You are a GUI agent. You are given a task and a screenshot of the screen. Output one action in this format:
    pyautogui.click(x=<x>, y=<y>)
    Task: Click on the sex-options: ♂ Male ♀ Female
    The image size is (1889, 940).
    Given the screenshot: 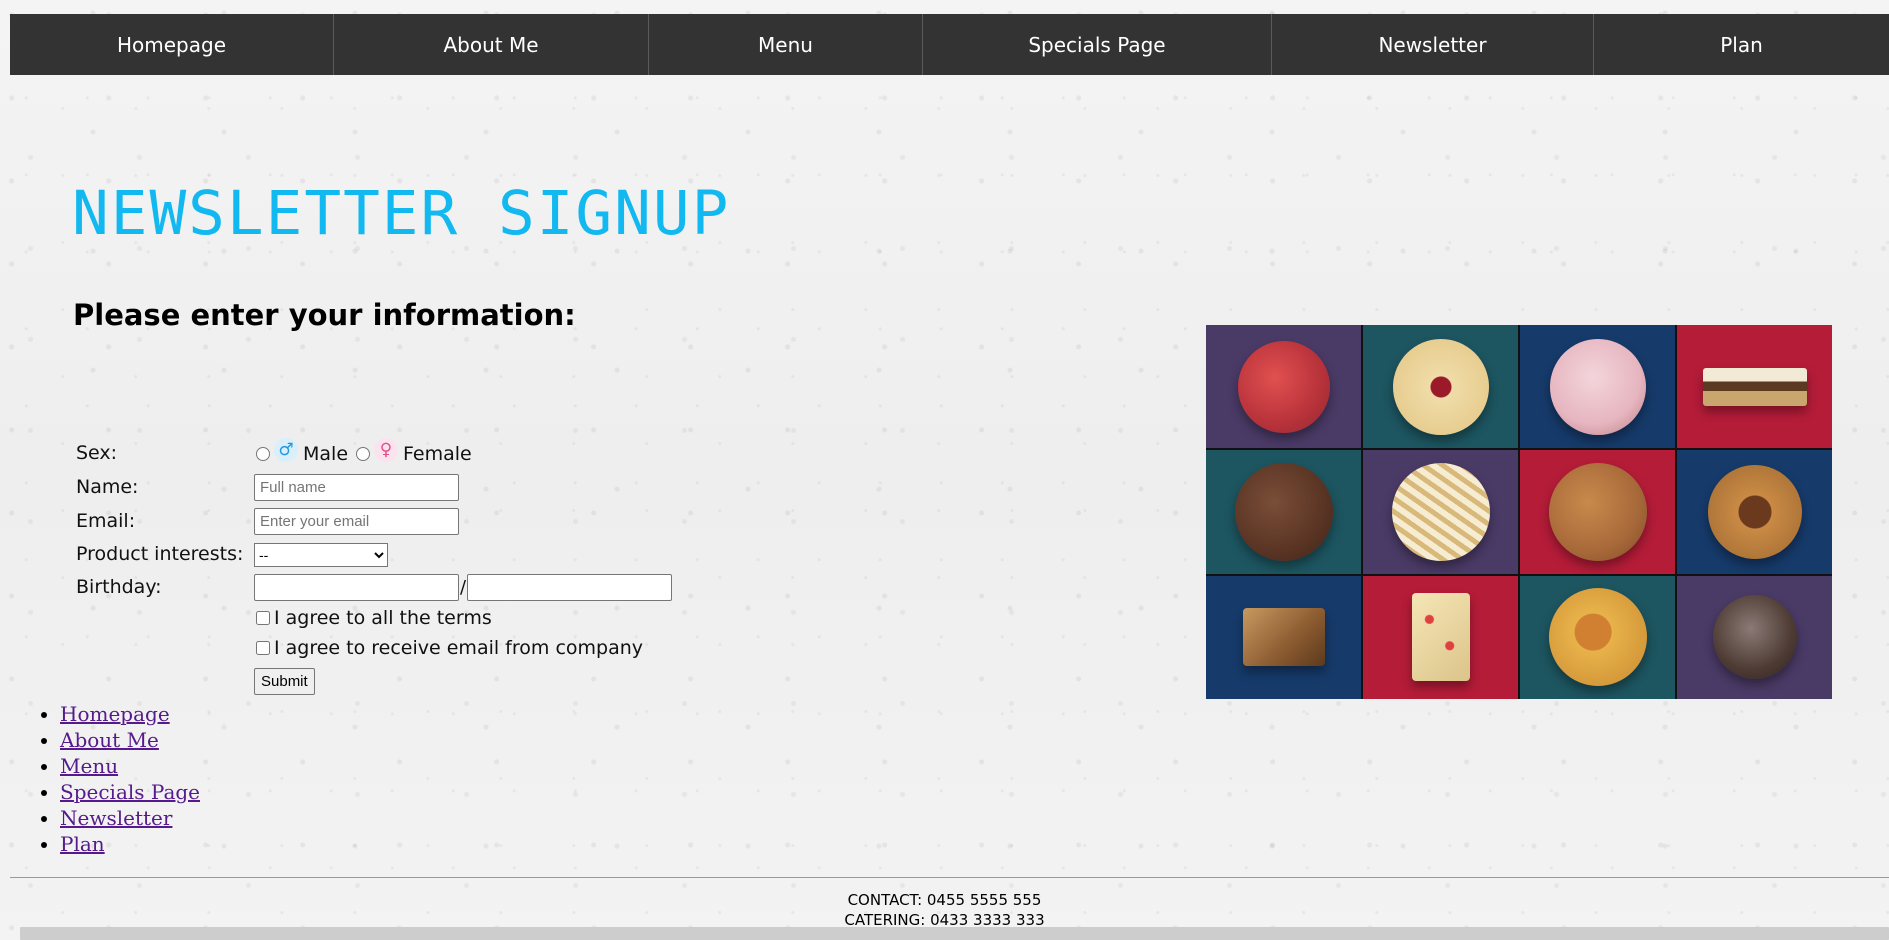 What is the action you would take?
    pyautogui.click(x=366, y=452)
    